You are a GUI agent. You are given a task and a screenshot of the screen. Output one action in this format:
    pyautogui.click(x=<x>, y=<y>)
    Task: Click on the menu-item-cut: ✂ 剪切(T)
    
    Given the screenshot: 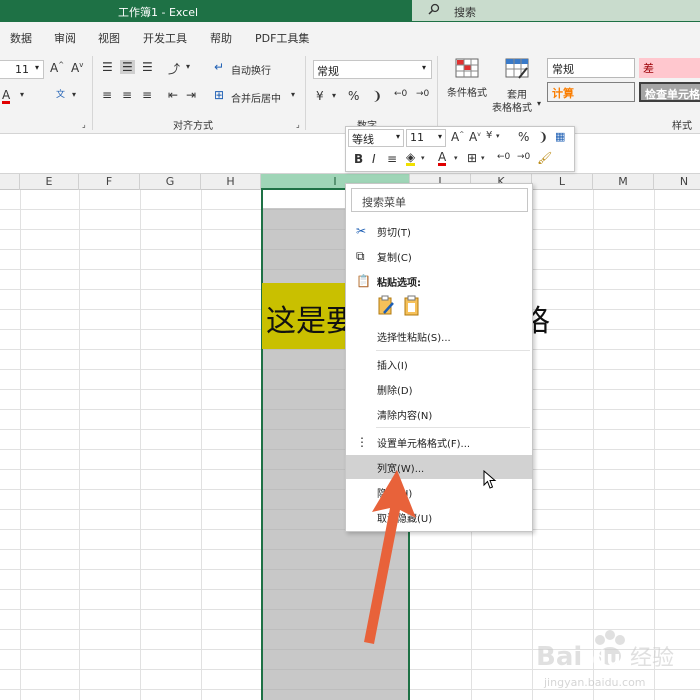 What is the action you would take?
    pyautogui.click(x=439, y=231)
    